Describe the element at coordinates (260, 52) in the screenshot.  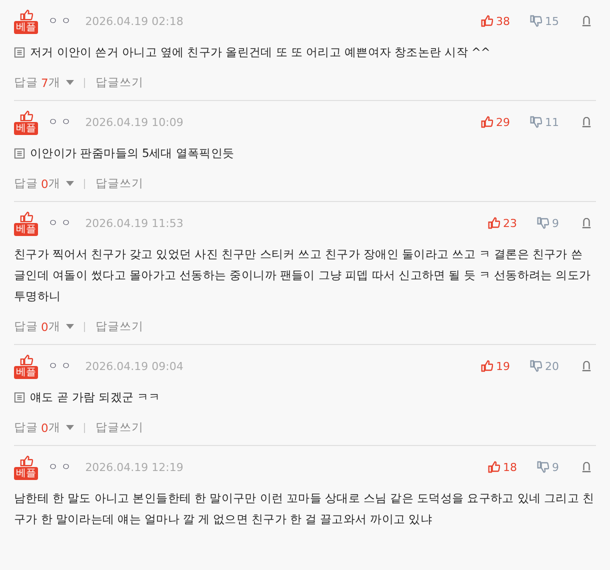
I see `comment-text: 저거 이안이 쓴거 아니고 옆에 친구가 올린건데 또 또 어리고 예쁜여자 창조논란 시작 ^^` at that location.